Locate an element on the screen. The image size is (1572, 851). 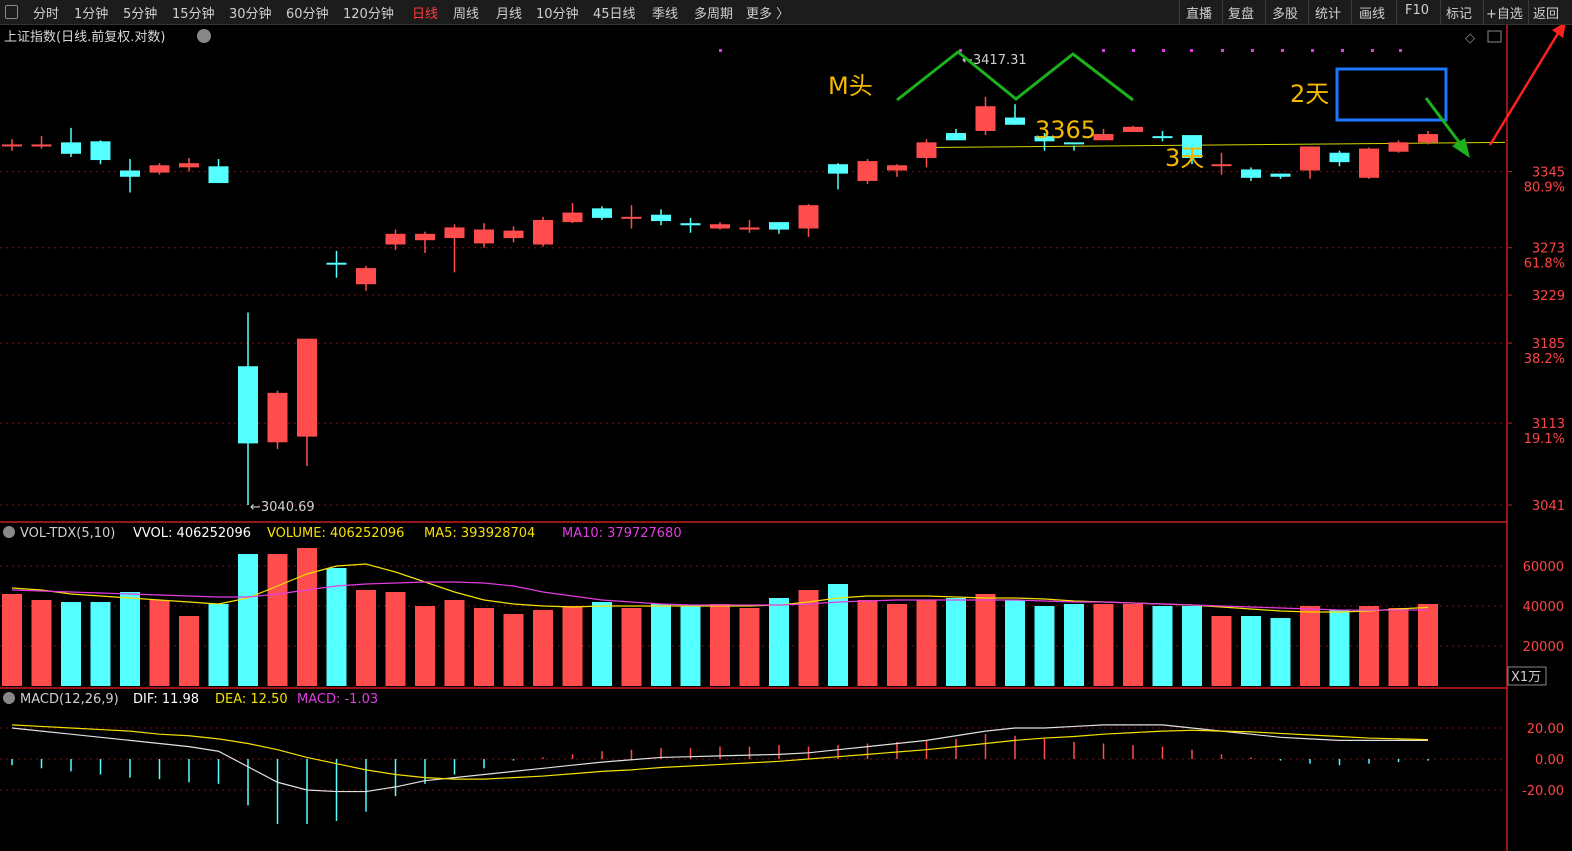
annotation-3days: 3天 is located at coordinates (1184, 158).